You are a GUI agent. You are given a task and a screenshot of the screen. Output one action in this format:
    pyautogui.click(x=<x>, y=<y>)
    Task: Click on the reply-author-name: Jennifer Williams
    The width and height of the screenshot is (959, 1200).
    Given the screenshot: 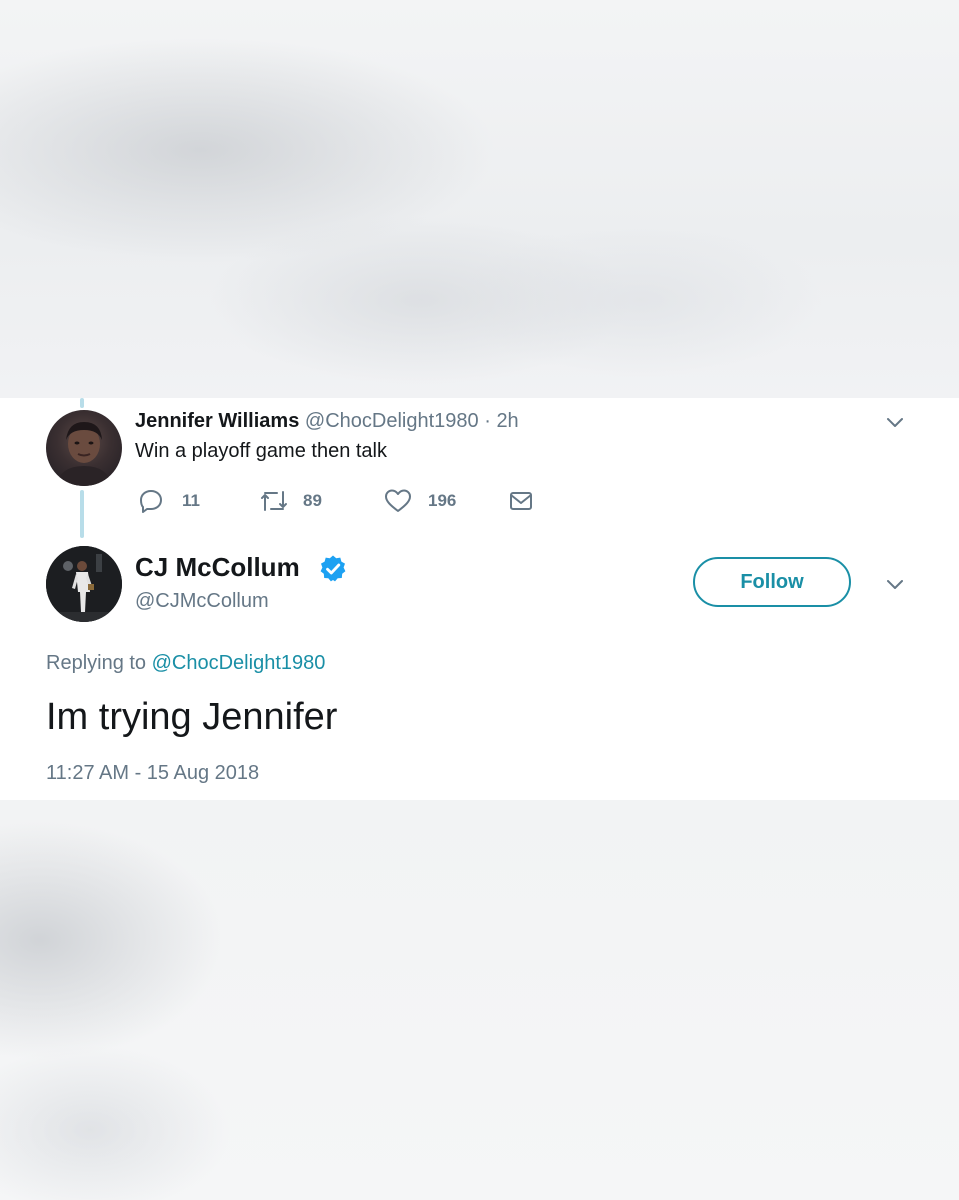 What is the action you would take?
    pyautogui.click(x=217, y=421)
    